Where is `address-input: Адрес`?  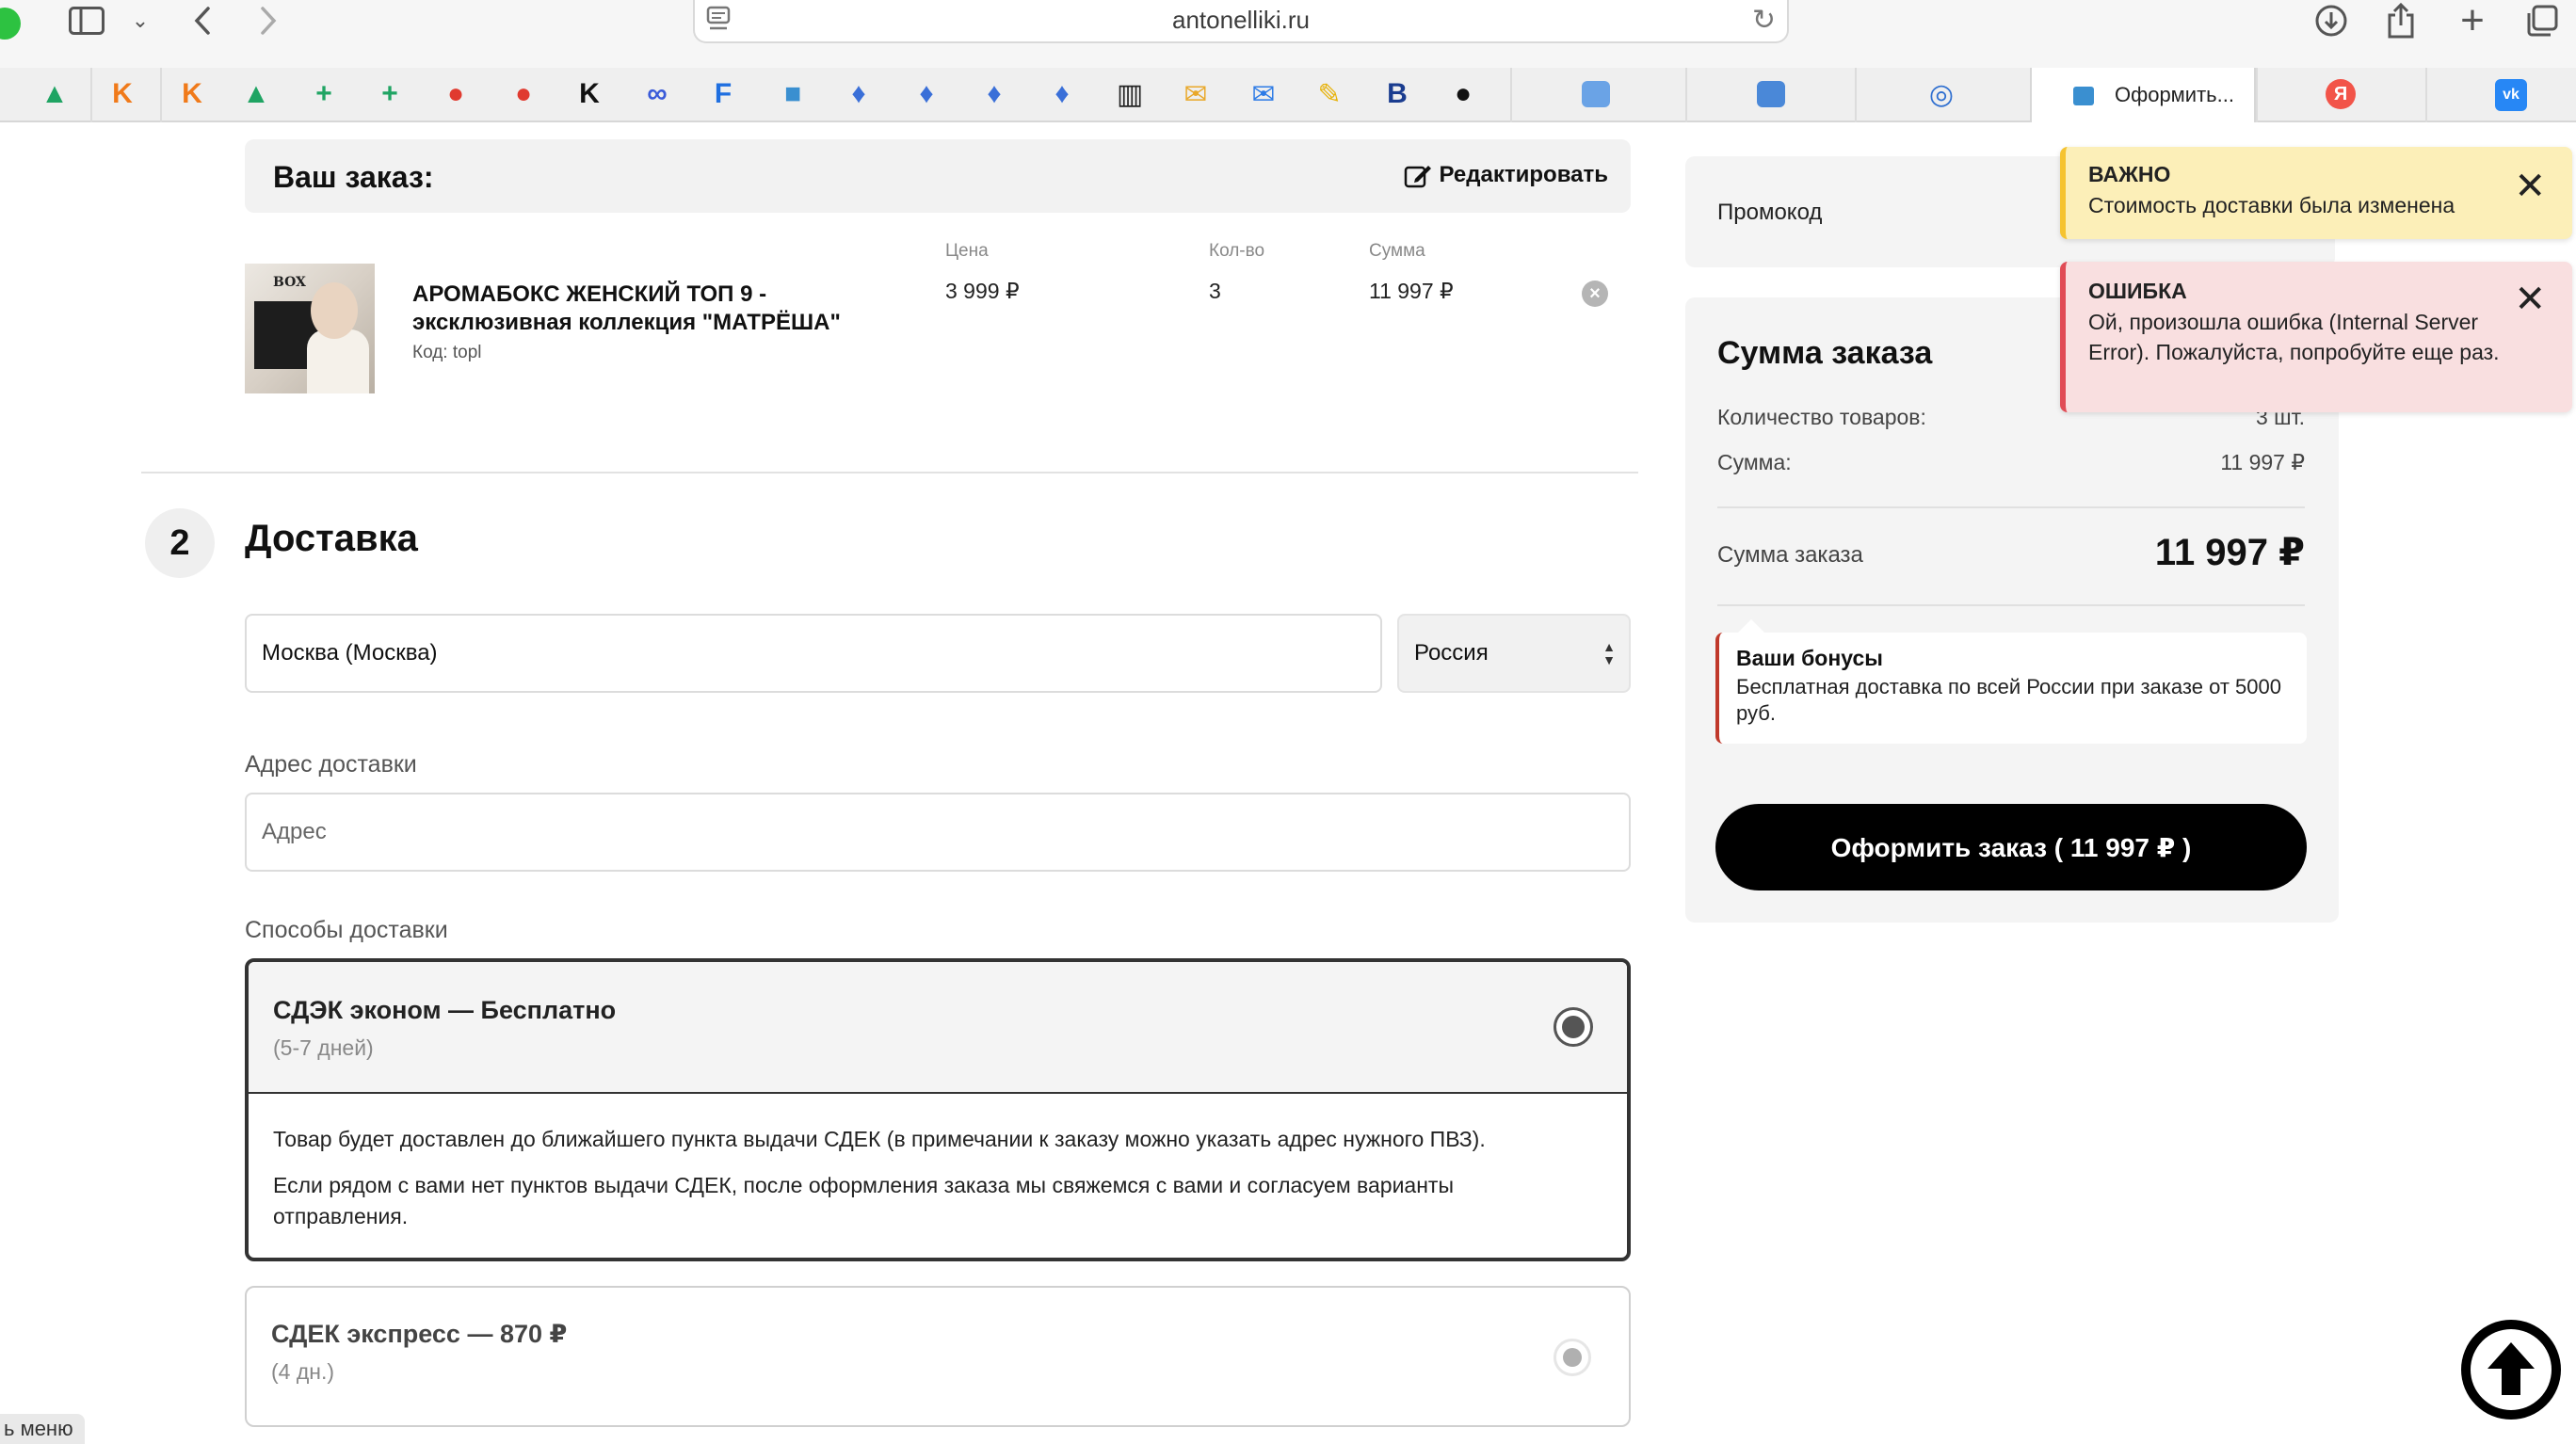
address-input: Адрес is located at coordinates (938, 832).